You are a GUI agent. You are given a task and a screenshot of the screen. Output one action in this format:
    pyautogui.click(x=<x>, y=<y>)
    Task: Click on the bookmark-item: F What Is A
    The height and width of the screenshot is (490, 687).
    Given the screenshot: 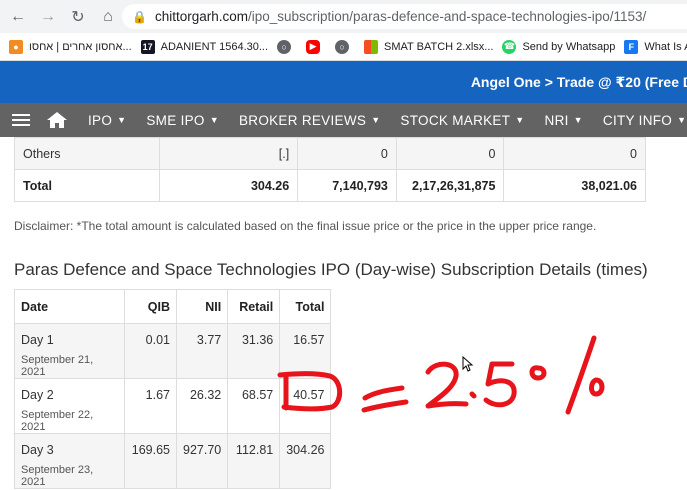 What is the action you would take?
    pyautogui.click(x=655, y=46)
    